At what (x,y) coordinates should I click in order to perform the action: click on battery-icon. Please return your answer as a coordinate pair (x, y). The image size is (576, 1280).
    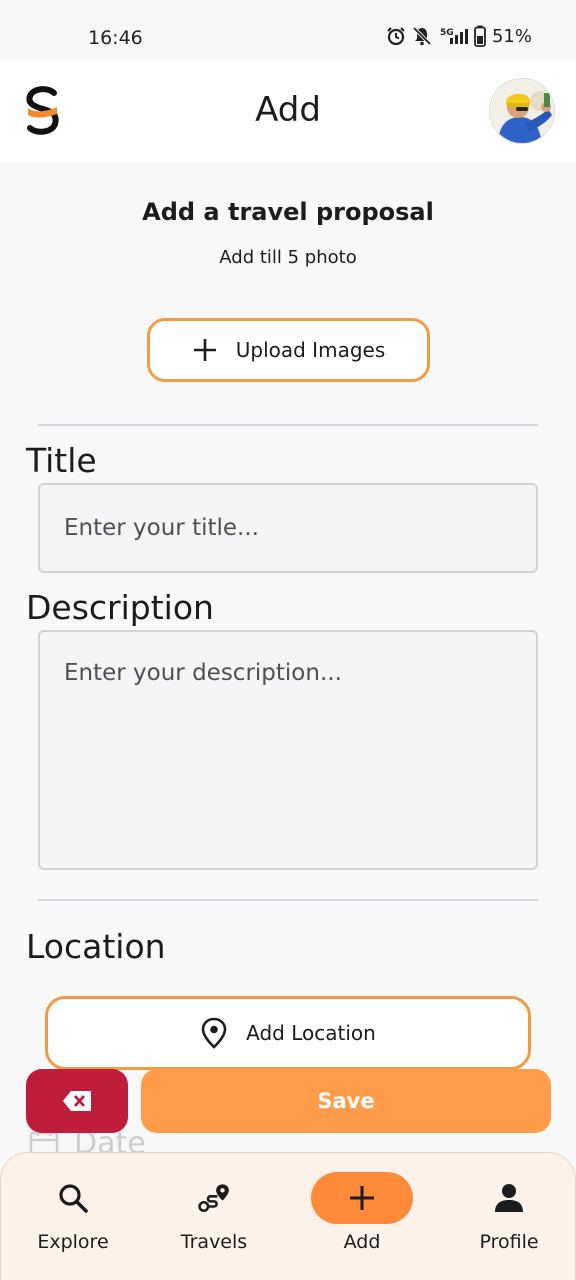
    Looking at the image, I should click on (480, 36).